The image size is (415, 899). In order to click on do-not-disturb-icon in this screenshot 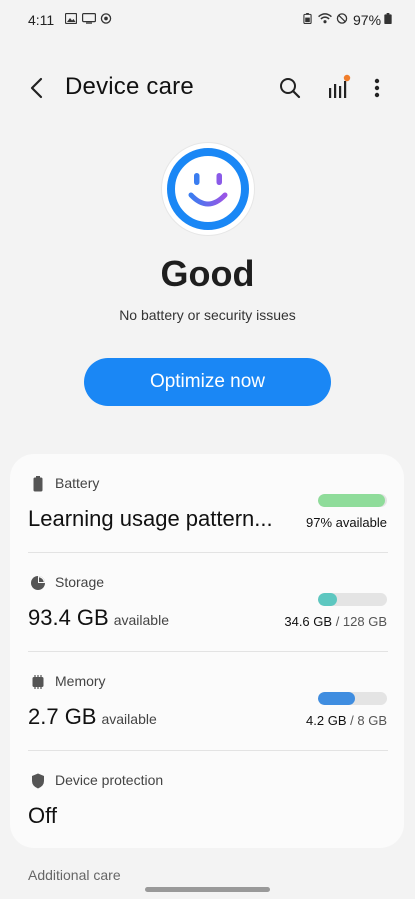, I will do `click(342, 18)`.